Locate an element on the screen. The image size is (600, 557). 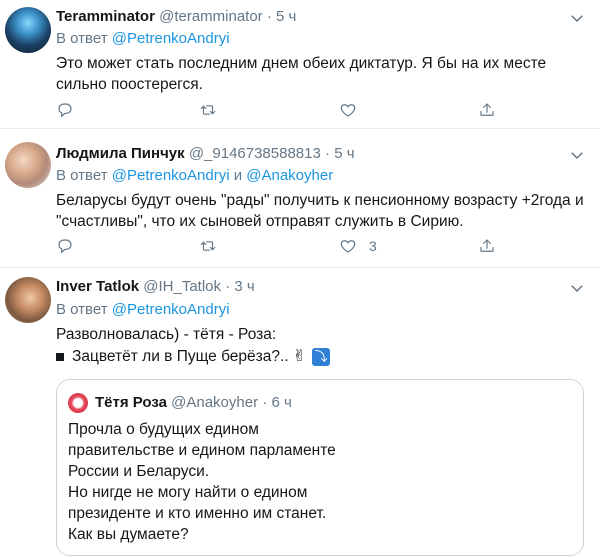
tweet-header: Людмила Пинчук @_9146738588813 · 5 ч is located at coordinates (205, 154).